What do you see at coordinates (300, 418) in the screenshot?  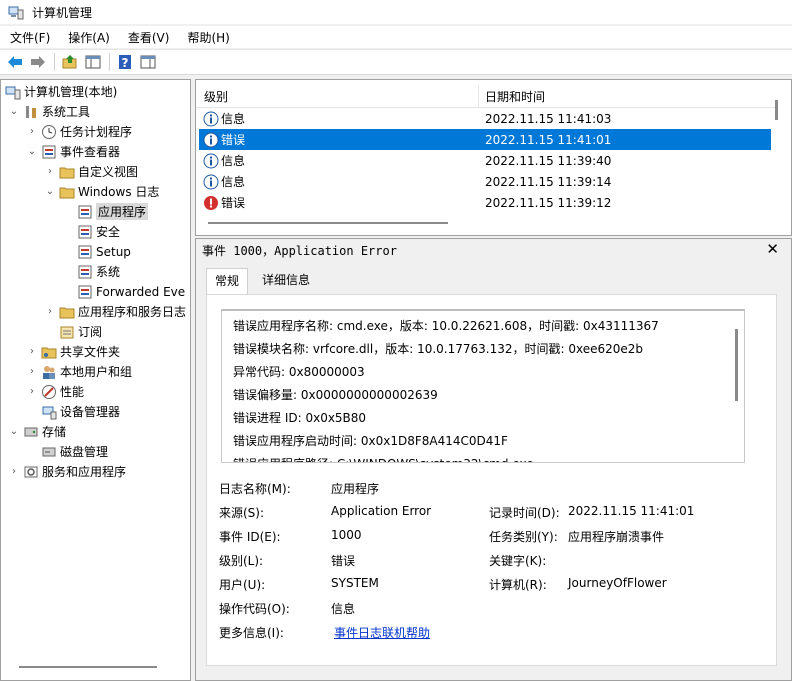 I see `description-line: 错误进程 ID: 0x0x5B80` at bounding box center [300, 418].